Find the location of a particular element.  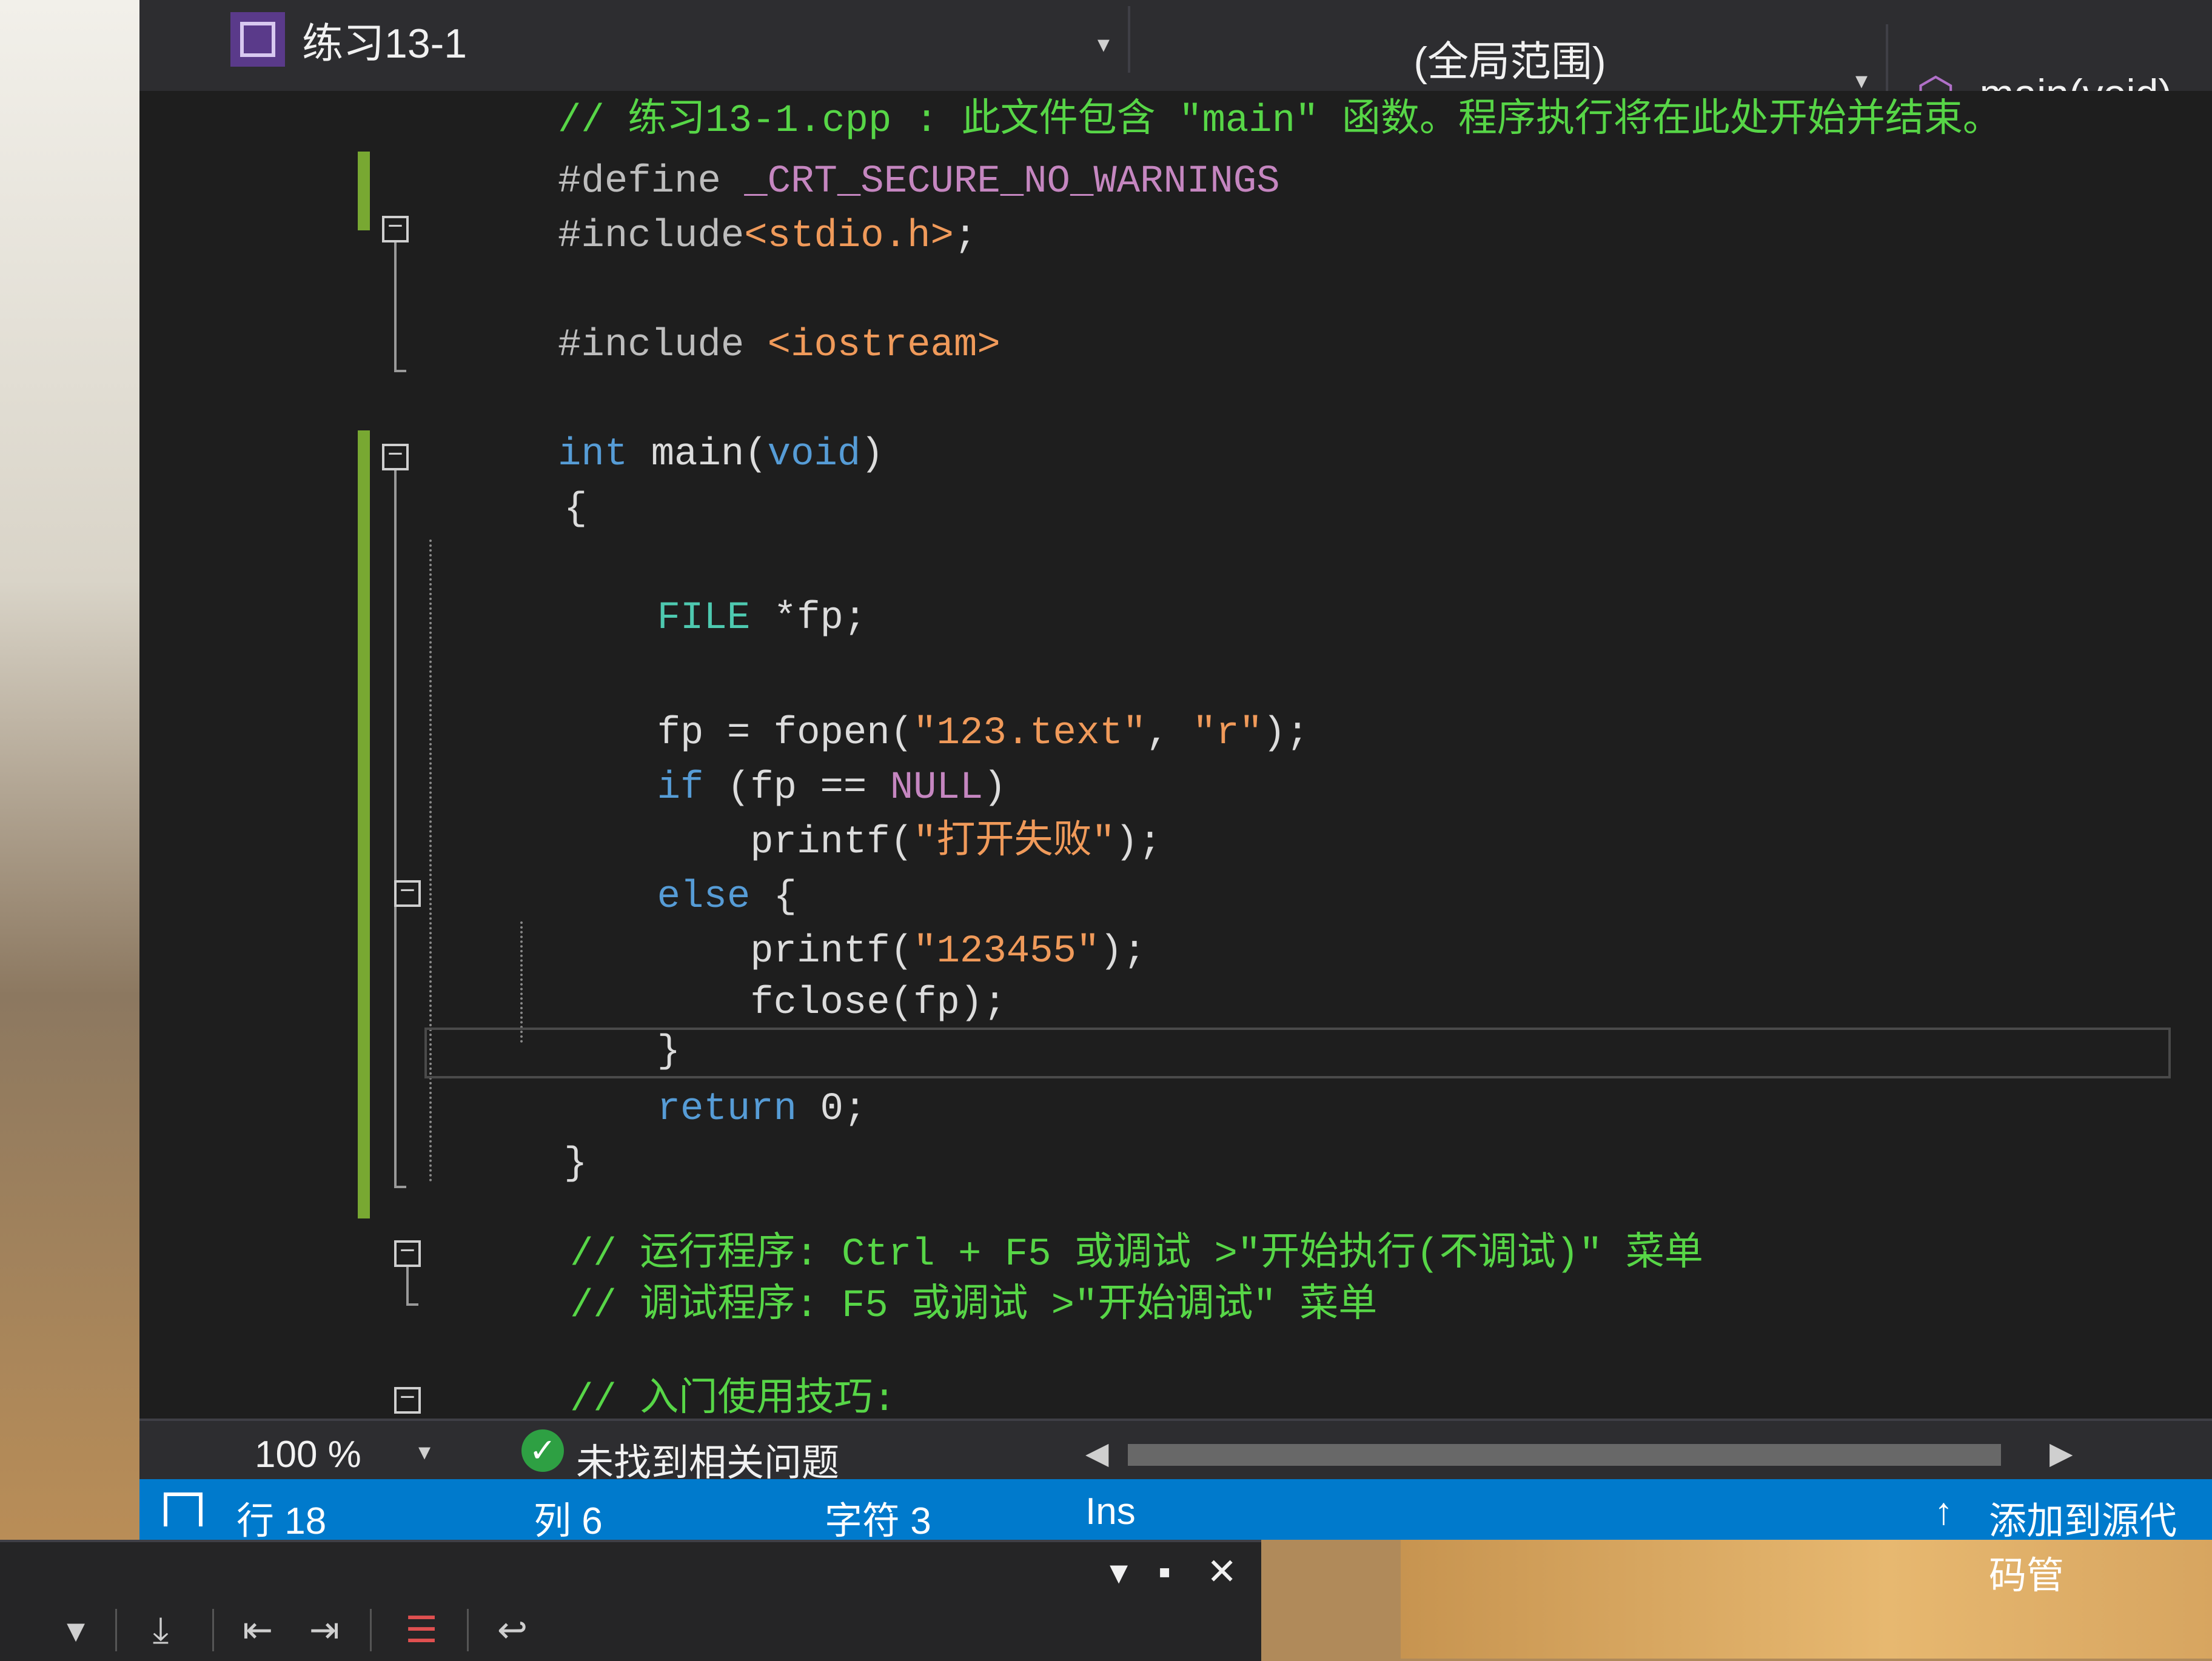

up-arrow-icon: ↑ is located at coordinates (1944, 1511).